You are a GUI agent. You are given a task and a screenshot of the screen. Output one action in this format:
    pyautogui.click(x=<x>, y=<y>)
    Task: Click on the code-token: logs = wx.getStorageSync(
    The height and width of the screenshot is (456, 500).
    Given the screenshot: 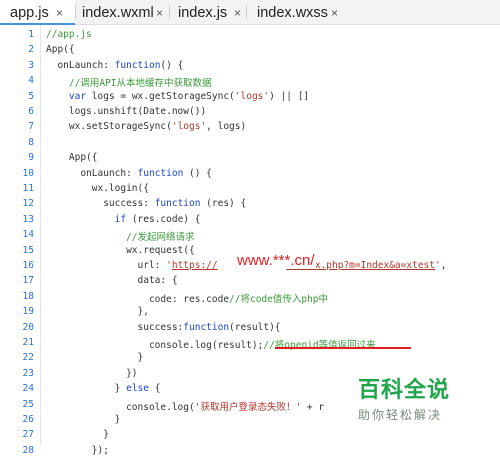 What is the action you would take?
    pyautogui.click(x=160, y=96)
    